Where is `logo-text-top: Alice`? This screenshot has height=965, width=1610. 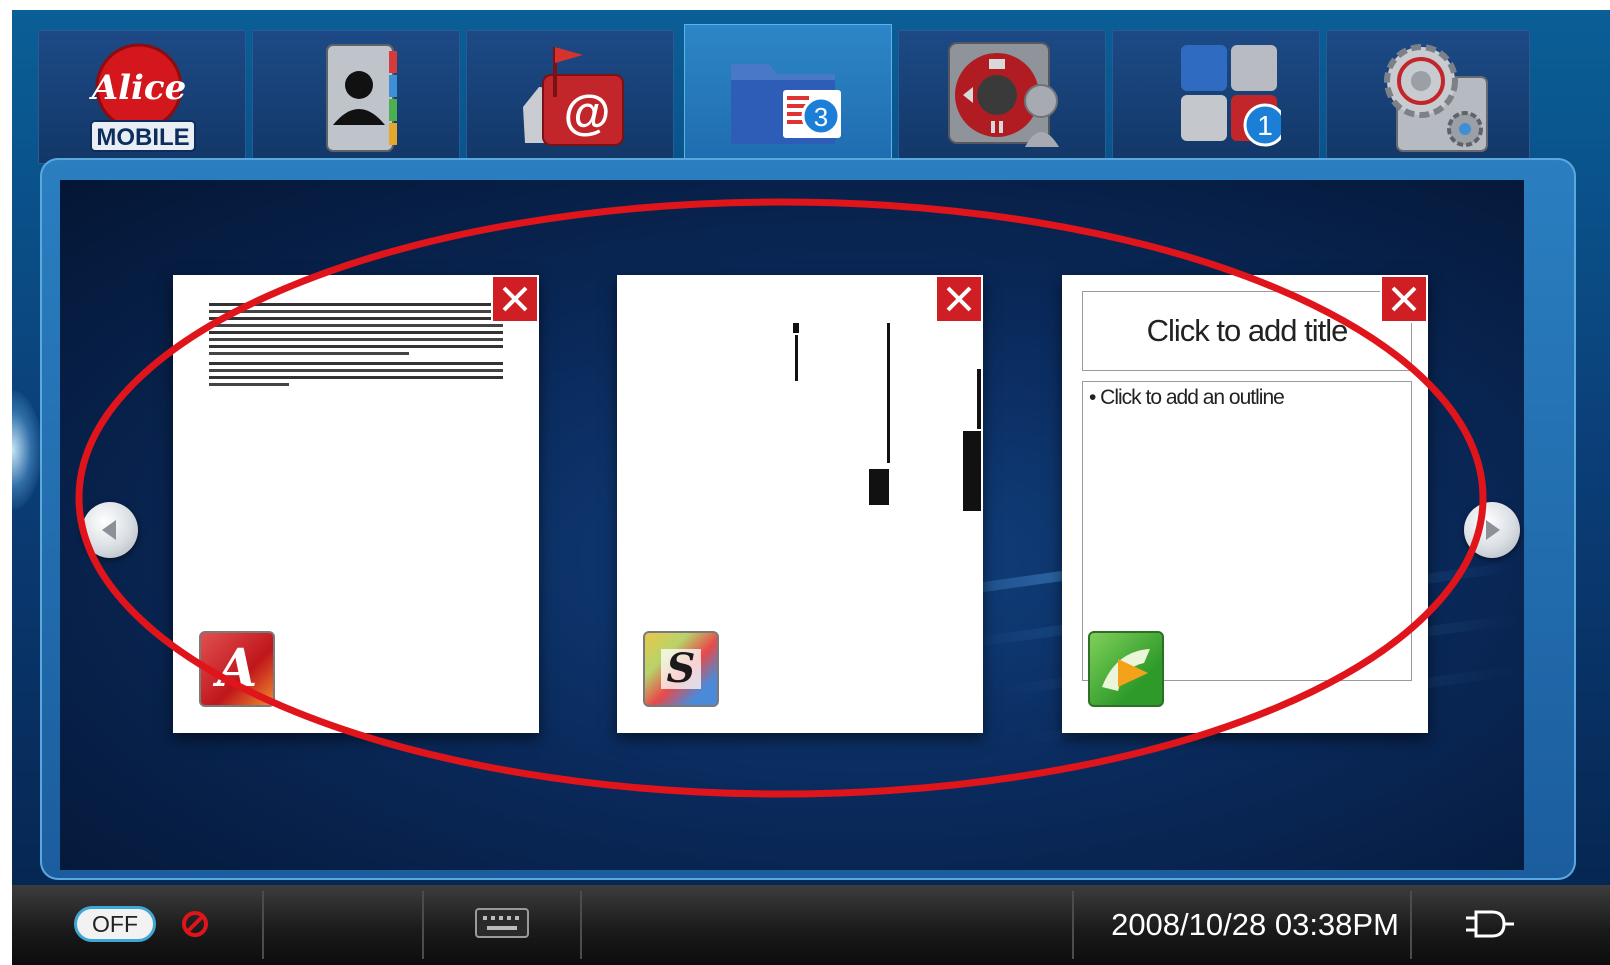
logo-text-top: Alice is located at coordinates (138, 88).